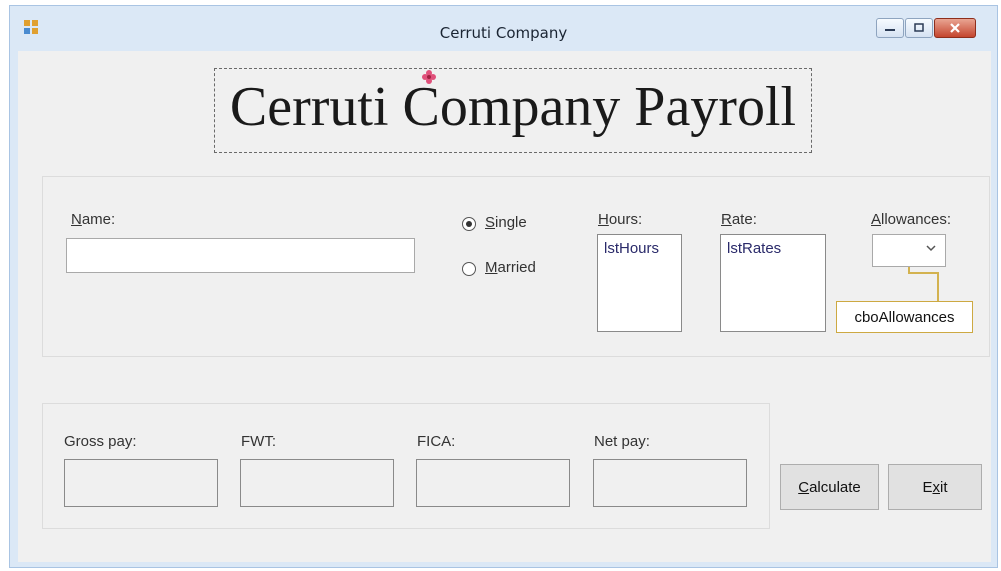 This screenshot has width=1001, height=571. Describe the element at coordinates (503, 33) in the screenshot. I see `window-title: Cerruti Company` at that location.